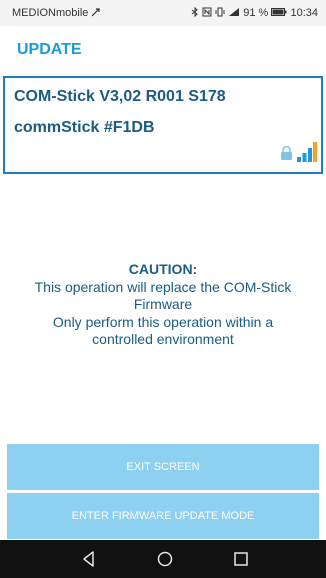  Describe the element at coordinates (163, 13) in the screenshot. I see `status-bar: MEDIONmobile 91 % 10:34` at that location.